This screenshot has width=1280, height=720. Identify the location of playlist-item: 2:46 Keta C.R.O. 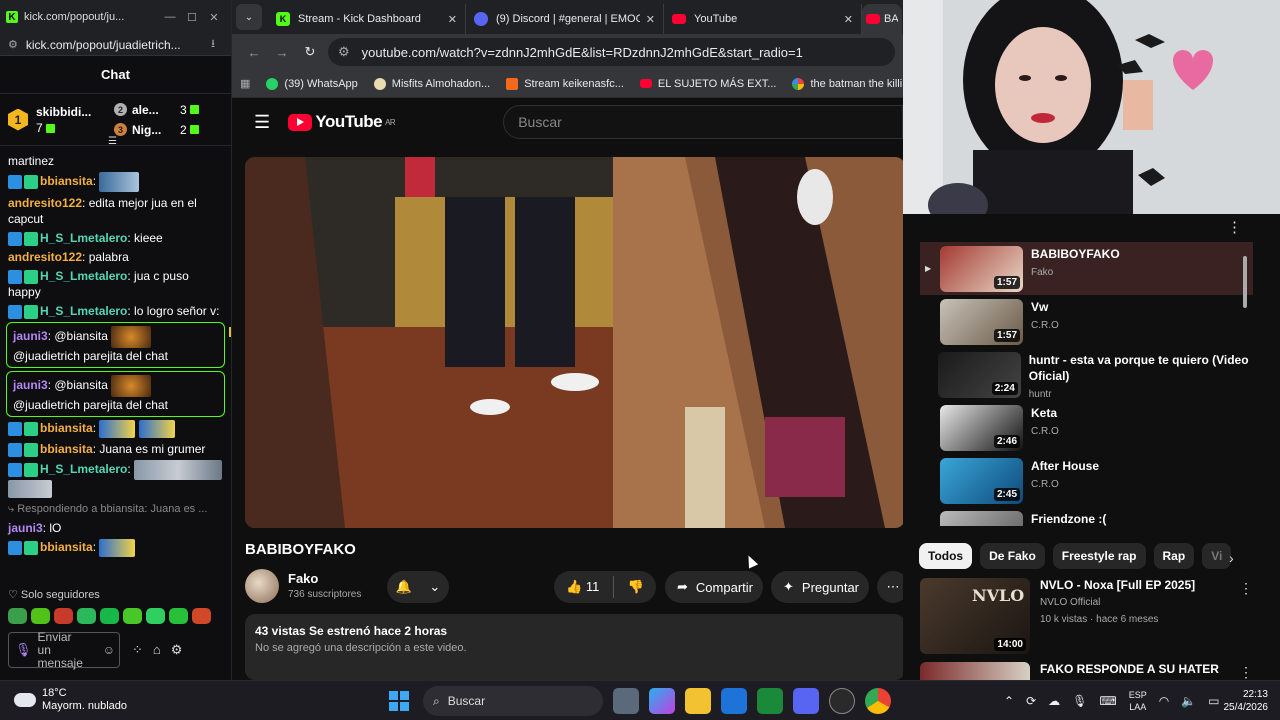
(1086, 427).